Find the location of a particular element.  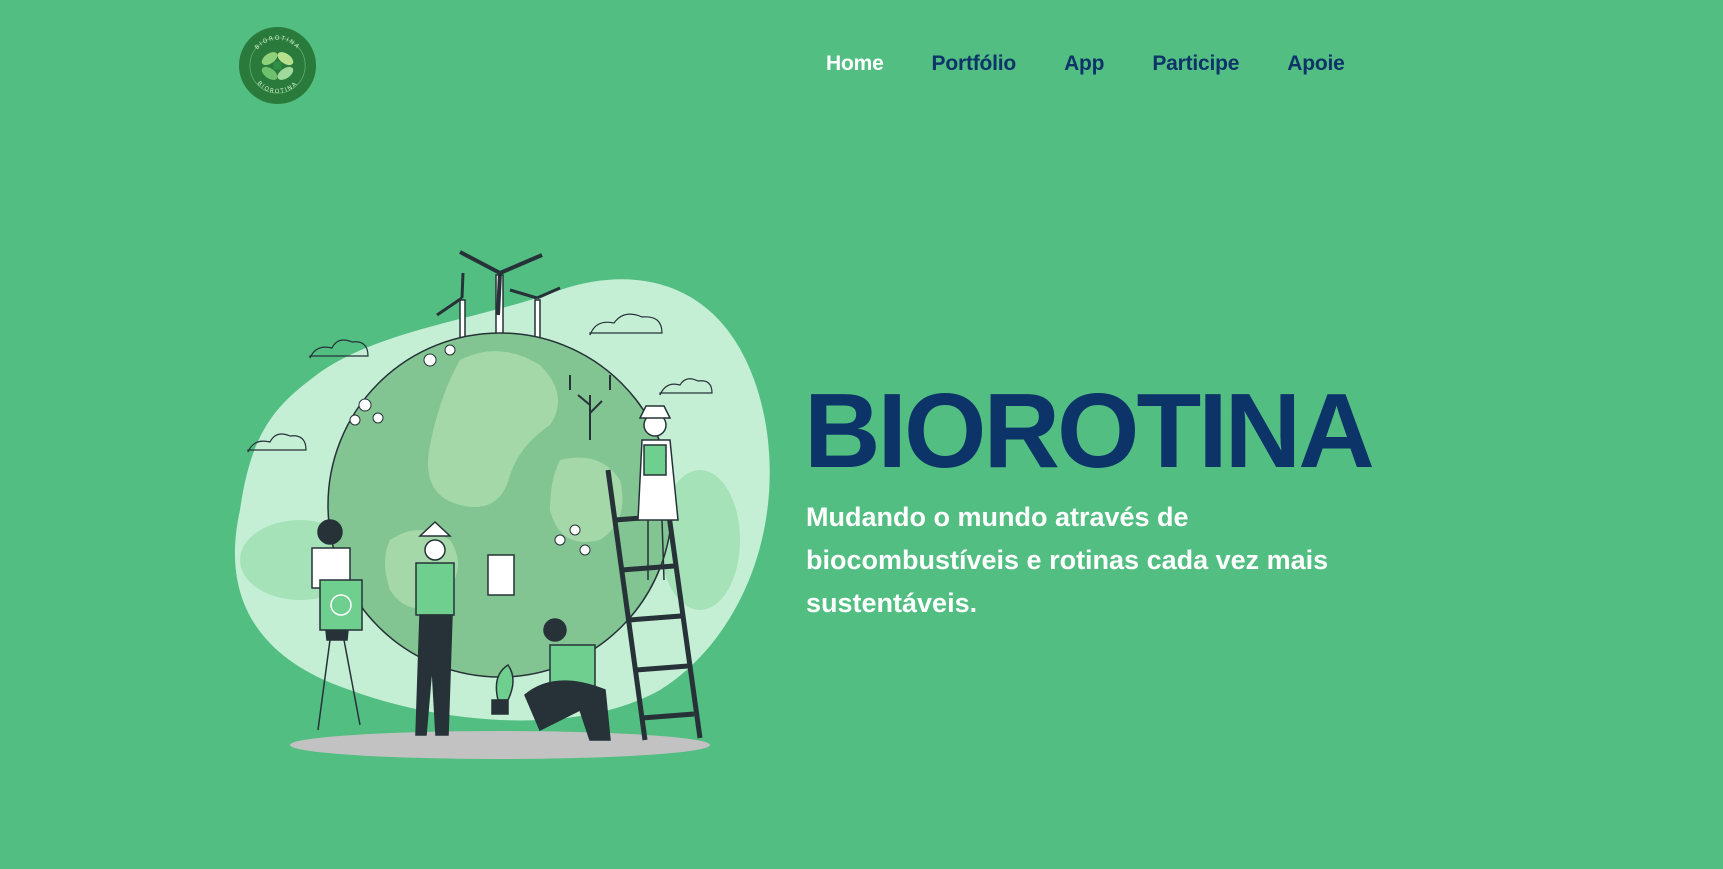

nav-item-home: Home is located at coordinates (855, 64).